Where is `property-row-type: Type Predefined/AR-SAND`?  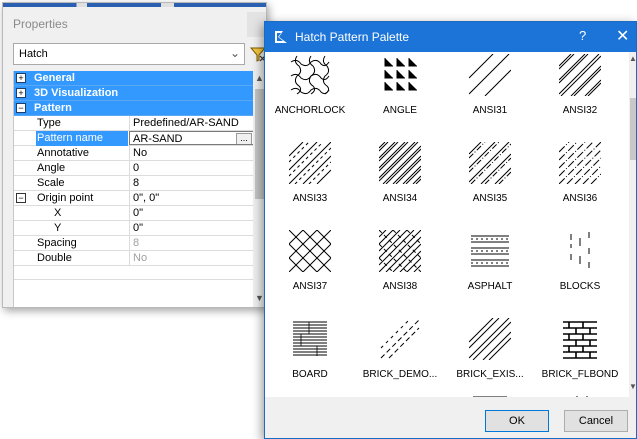 property-row-type: Type Predefined/AR-SAND is located at coordinates (134, 123).